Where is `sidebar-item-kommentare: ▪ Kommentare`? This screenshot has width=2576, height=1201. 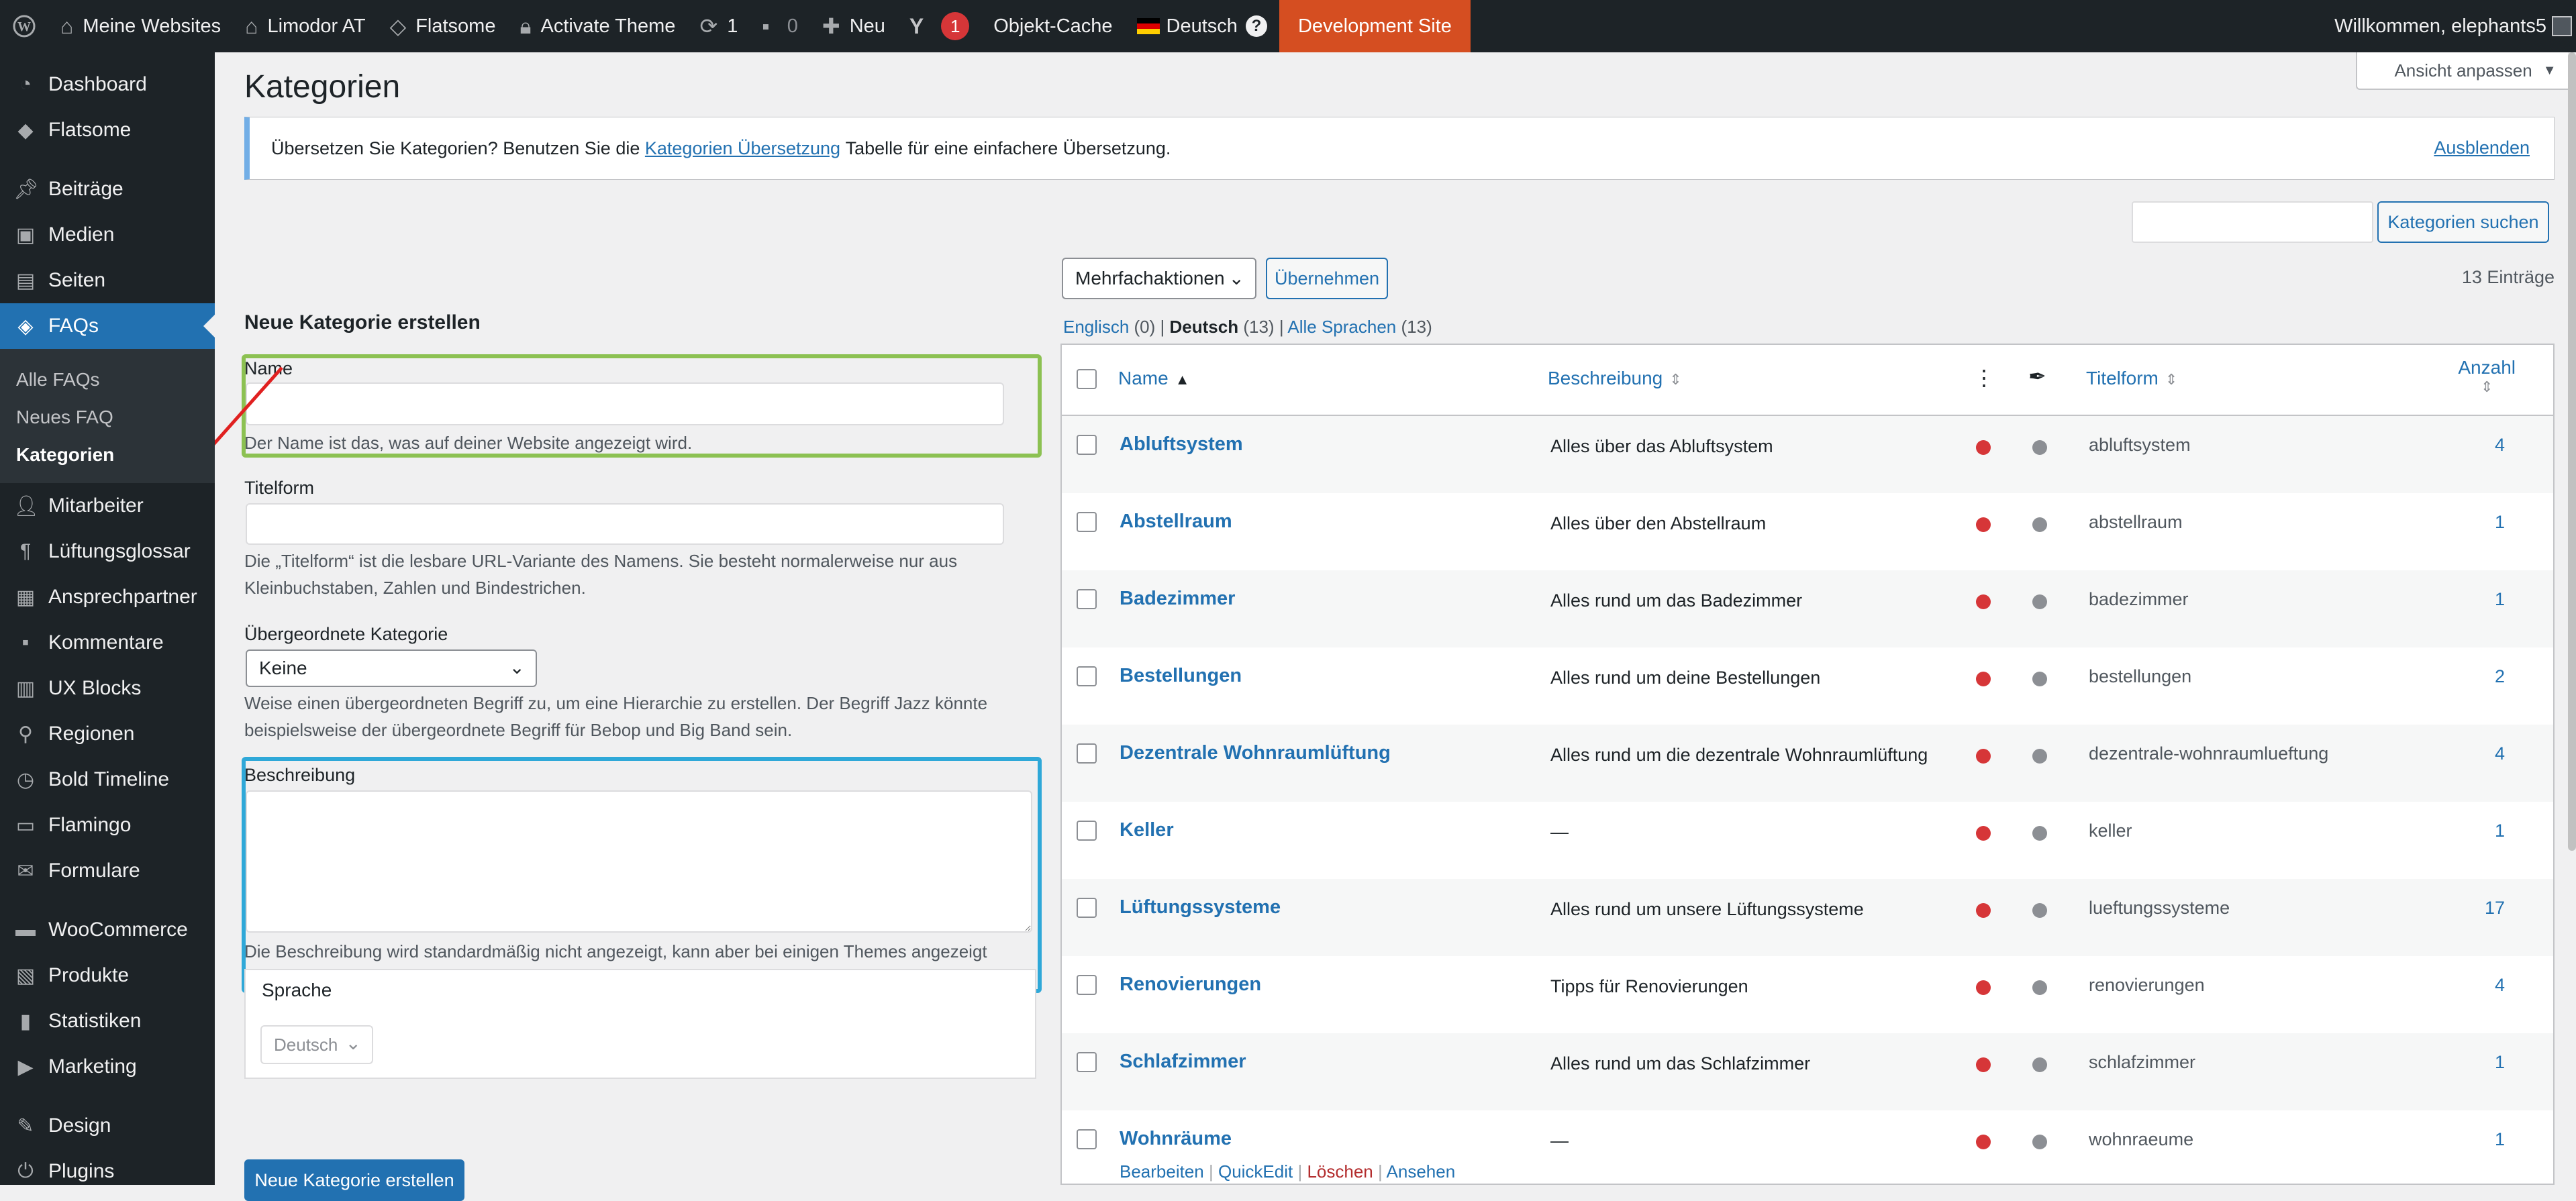 sidebar-item-kommentare: ▪ Kommentare is located at coordinates (107, 643).